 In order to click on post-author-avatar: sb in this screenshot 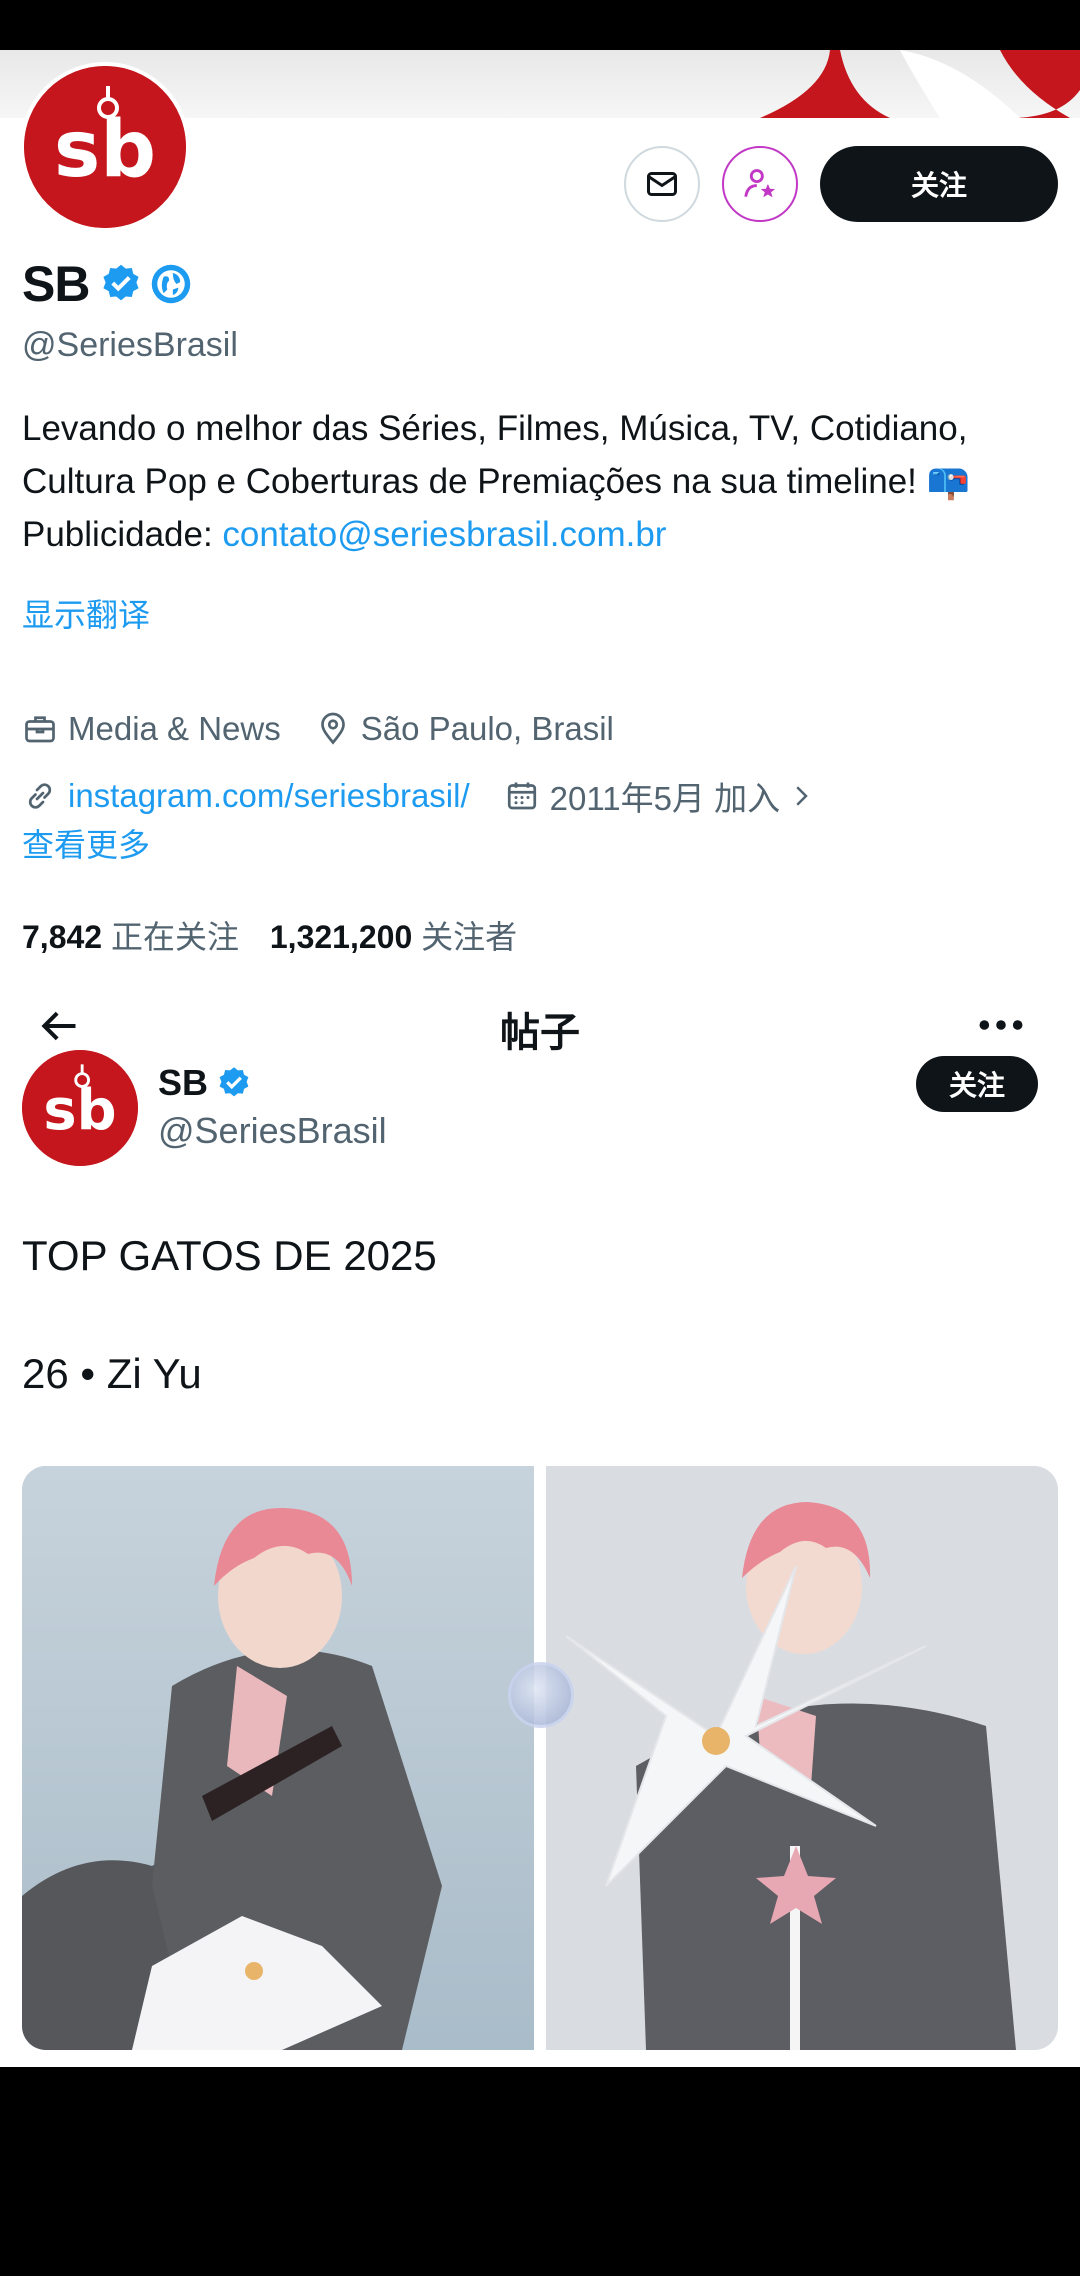, I will do `click(80, 1108)`.